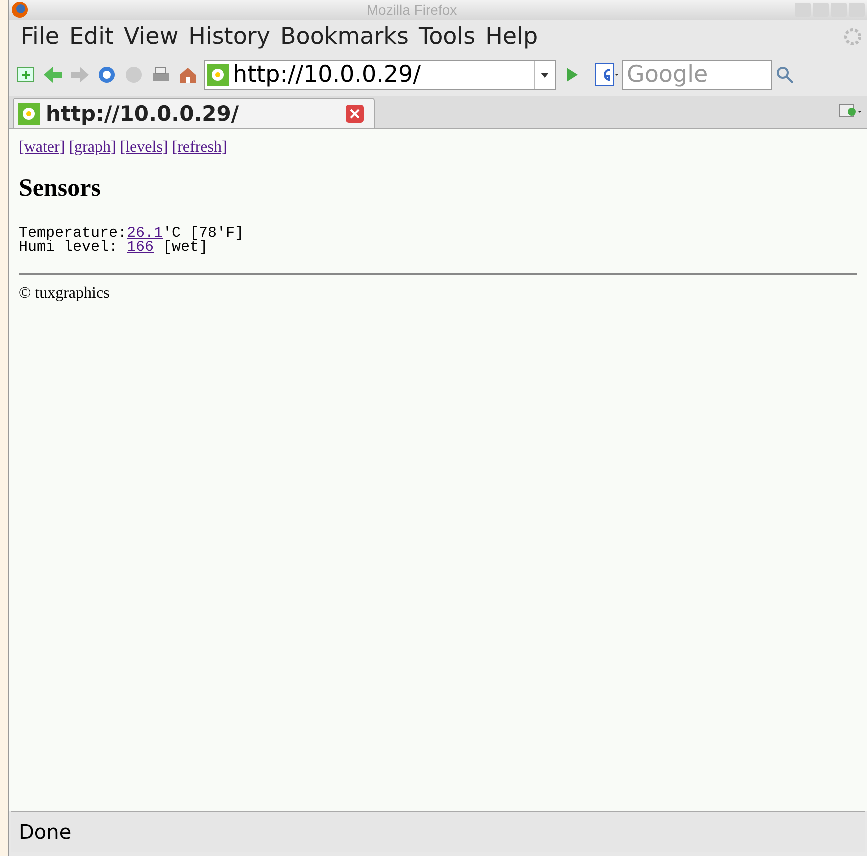 The height and width of the screenshot is (856, 867). I want to click on nav-link: [water], so click(42, 148).